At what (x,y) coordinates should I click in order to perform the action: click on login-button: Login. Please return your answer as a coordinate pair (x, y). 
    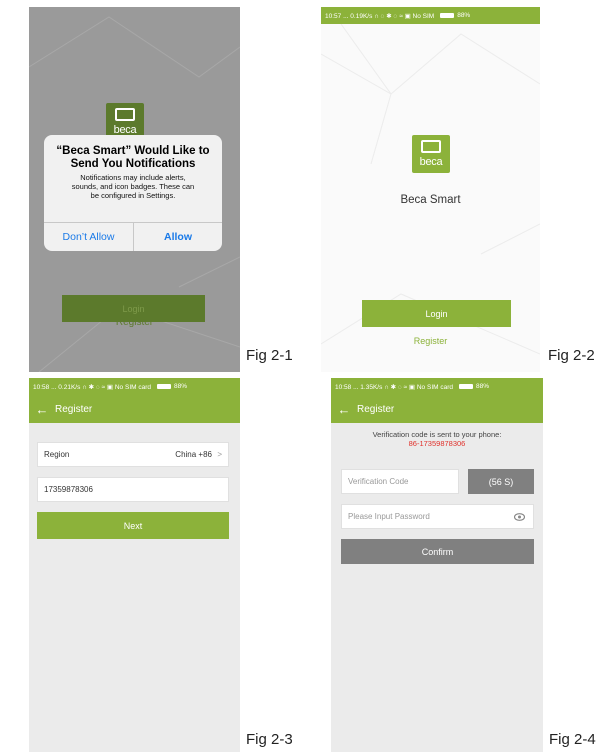
    Looking at the image, I should click on (436, 313).